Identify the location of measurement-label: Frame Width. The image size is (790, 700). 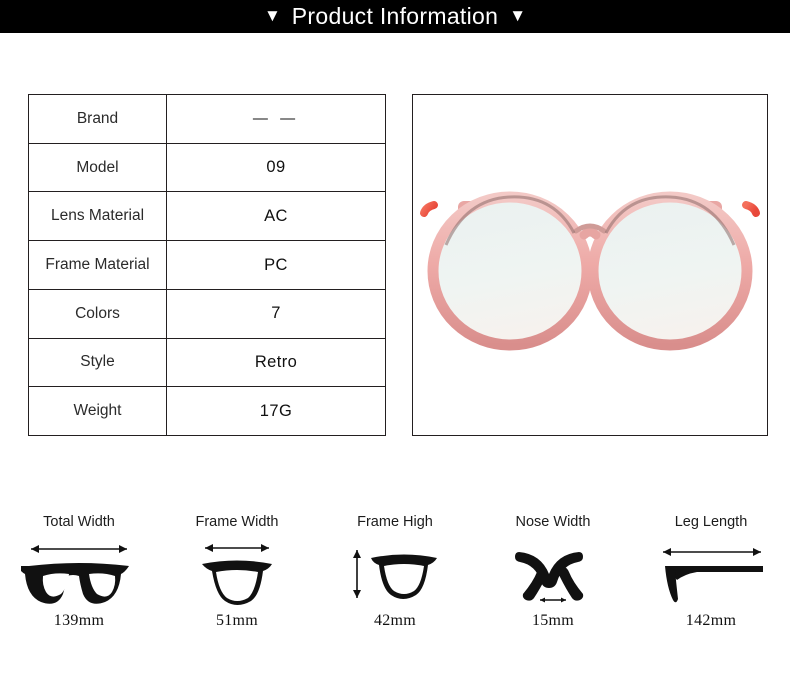
(237, 522).